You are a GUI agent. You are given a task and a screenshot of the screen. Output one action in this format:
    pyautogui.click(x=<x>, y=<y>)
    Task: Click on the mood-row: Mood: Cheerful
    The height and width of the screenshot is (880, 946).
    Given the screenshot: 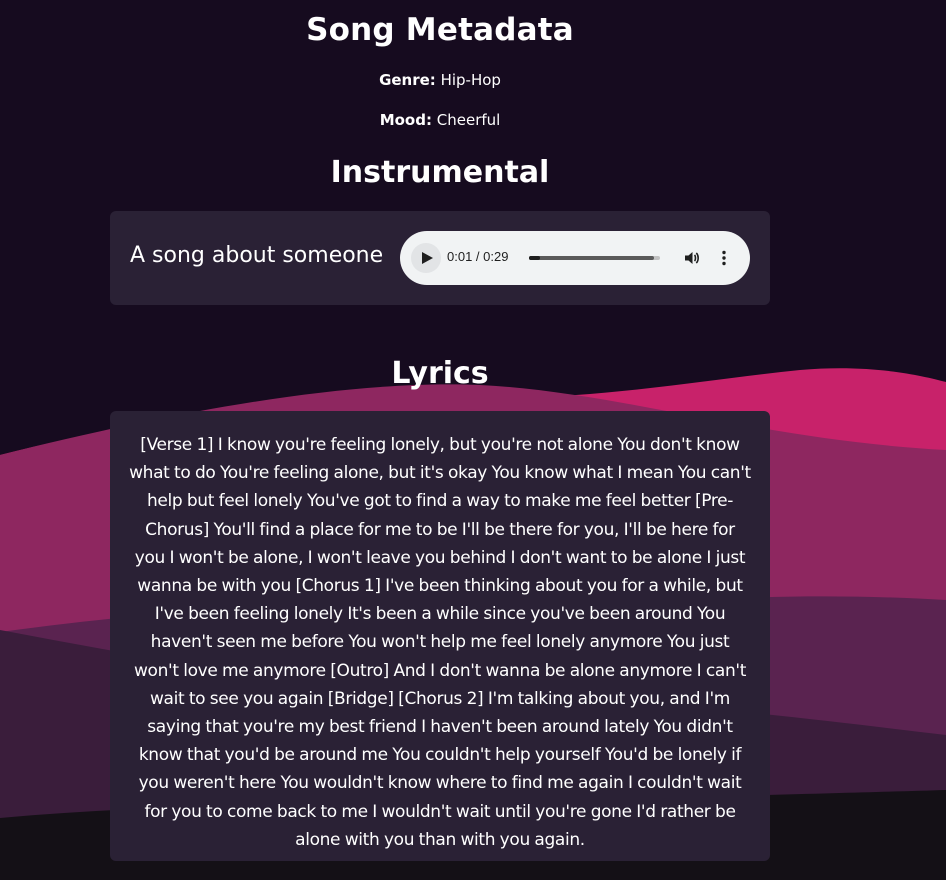 What is the action you would take?
    pyautogui.click(x=440, y=120)
    